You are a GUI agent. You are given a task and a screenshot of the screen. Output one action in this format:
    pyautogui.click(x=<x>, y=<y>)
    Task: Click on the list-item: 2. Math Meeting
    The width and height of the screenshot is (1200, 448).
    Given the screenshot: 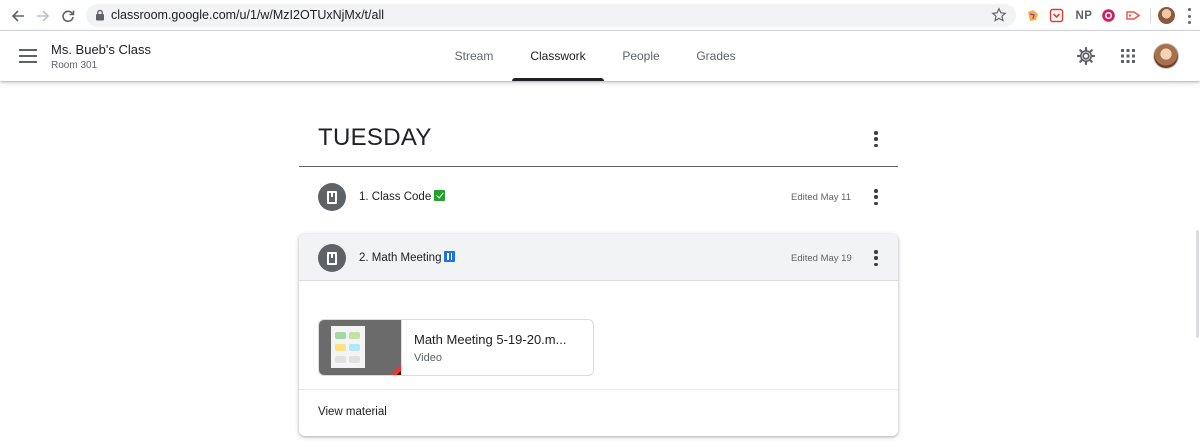 What is the action you would take?
    pyautogui.click(x=407, y=257)
    